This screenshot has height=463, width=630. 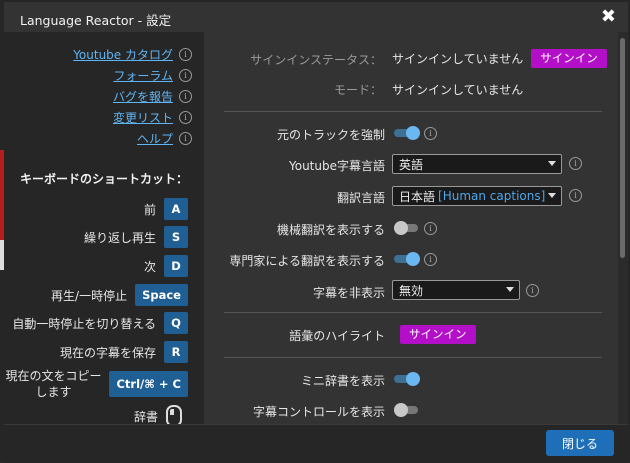 I want to click on translation-lang-select: 日本語 [Human captions], so click(x=477, y=196).